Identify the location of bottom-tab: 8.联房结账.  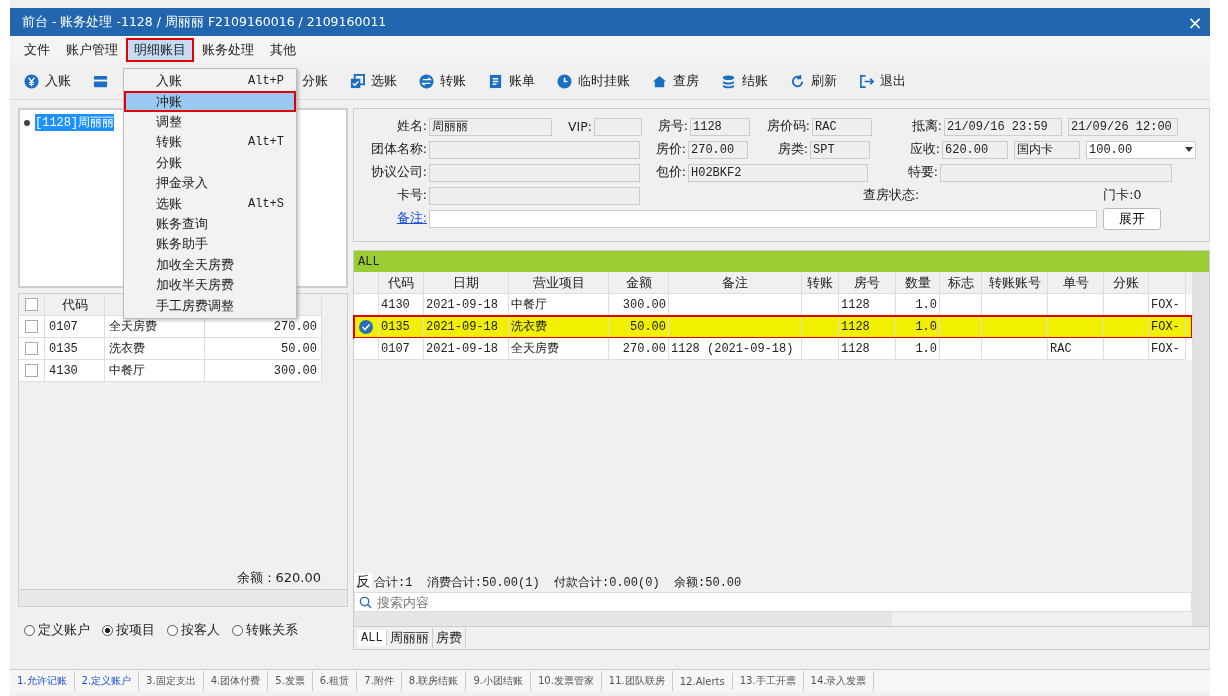
(434, 681).